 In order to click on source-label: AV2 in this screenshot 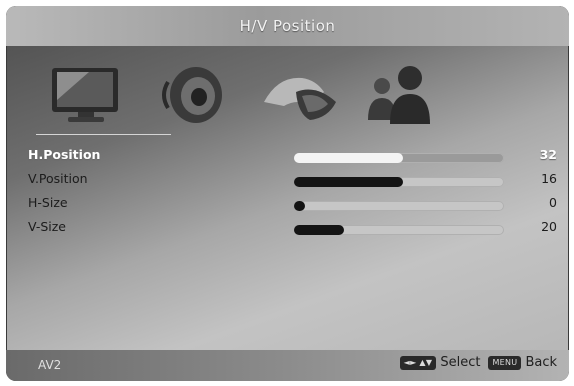, I will do `click(50, 365)`.